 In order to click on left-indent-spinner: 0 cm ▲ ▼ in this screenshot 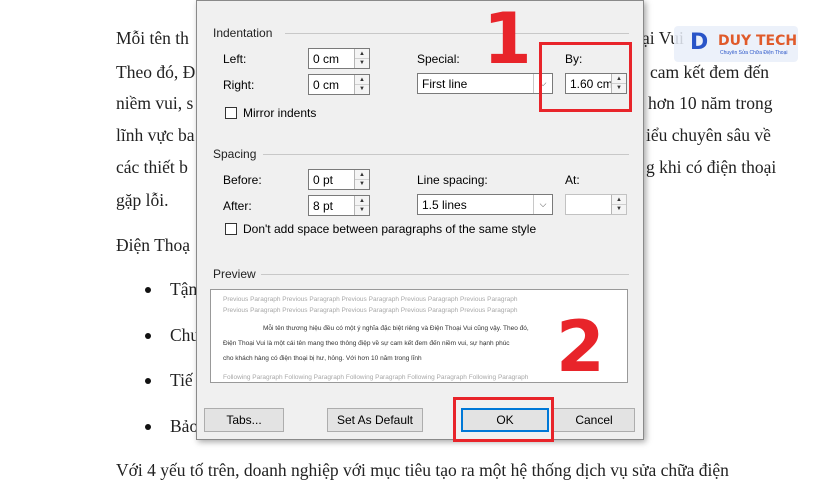, I will do `click(339, 58)`.